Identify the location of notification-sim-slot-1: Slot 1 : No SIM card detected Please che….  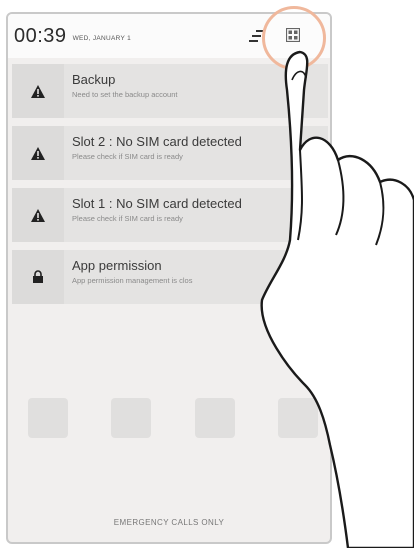
(170, 215).